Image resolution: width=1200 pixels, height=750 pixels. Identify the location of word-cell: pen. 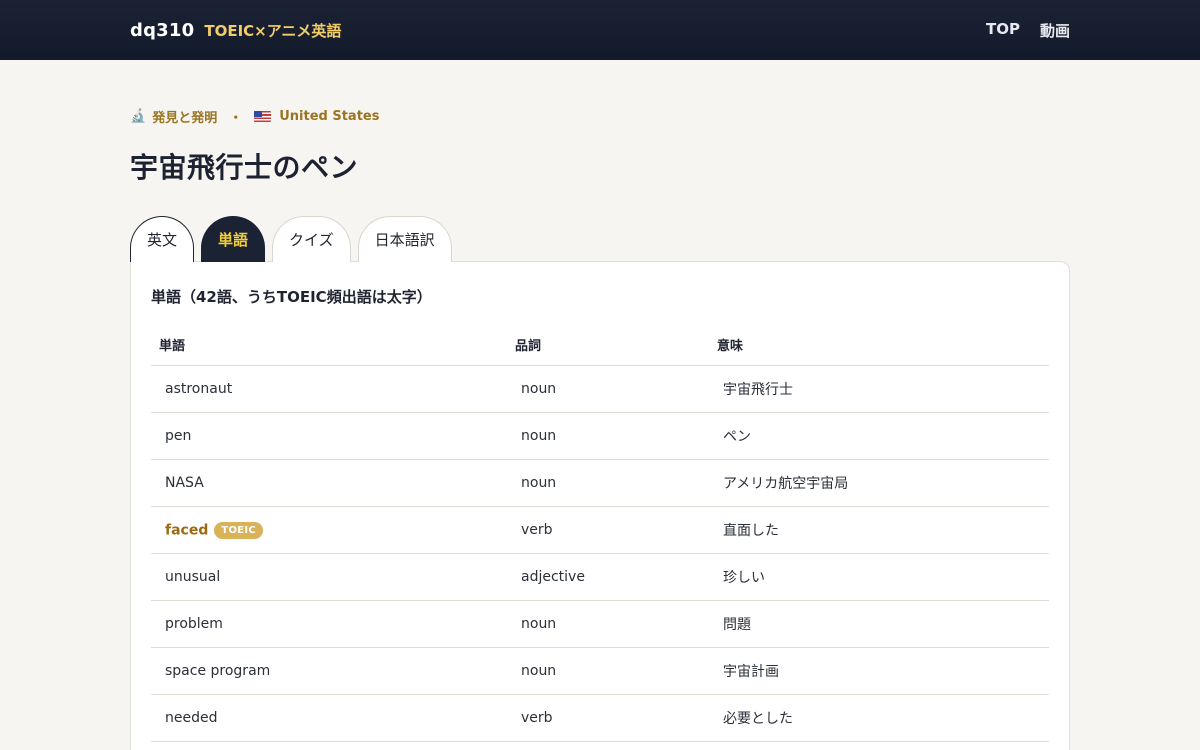
(329, 436).